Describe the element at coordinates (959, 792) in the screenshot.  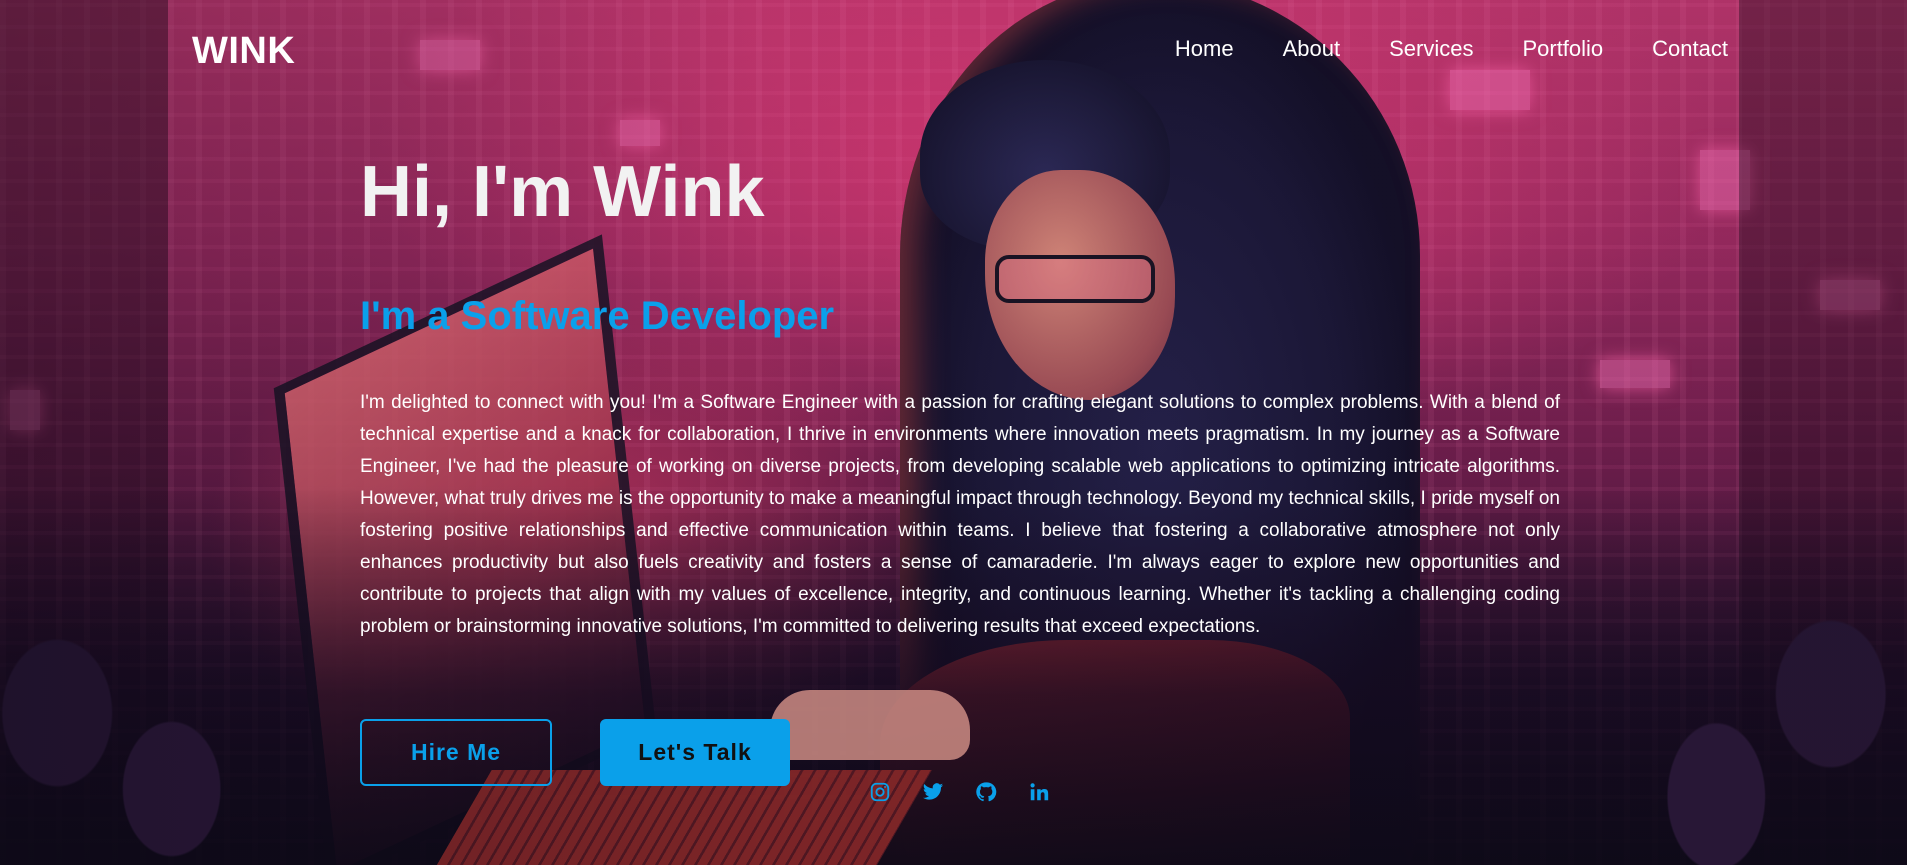
I see `social-links` at that location.